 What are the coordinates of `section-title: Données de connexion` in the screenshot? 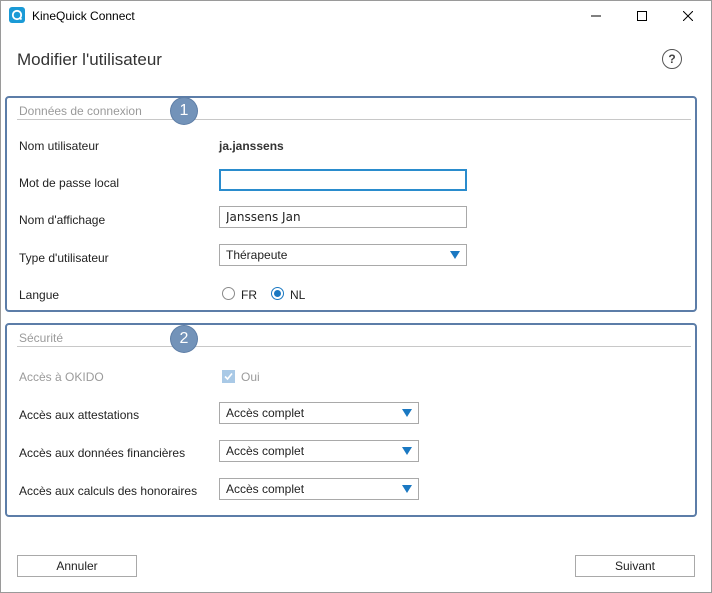 It's located at (80, 111).